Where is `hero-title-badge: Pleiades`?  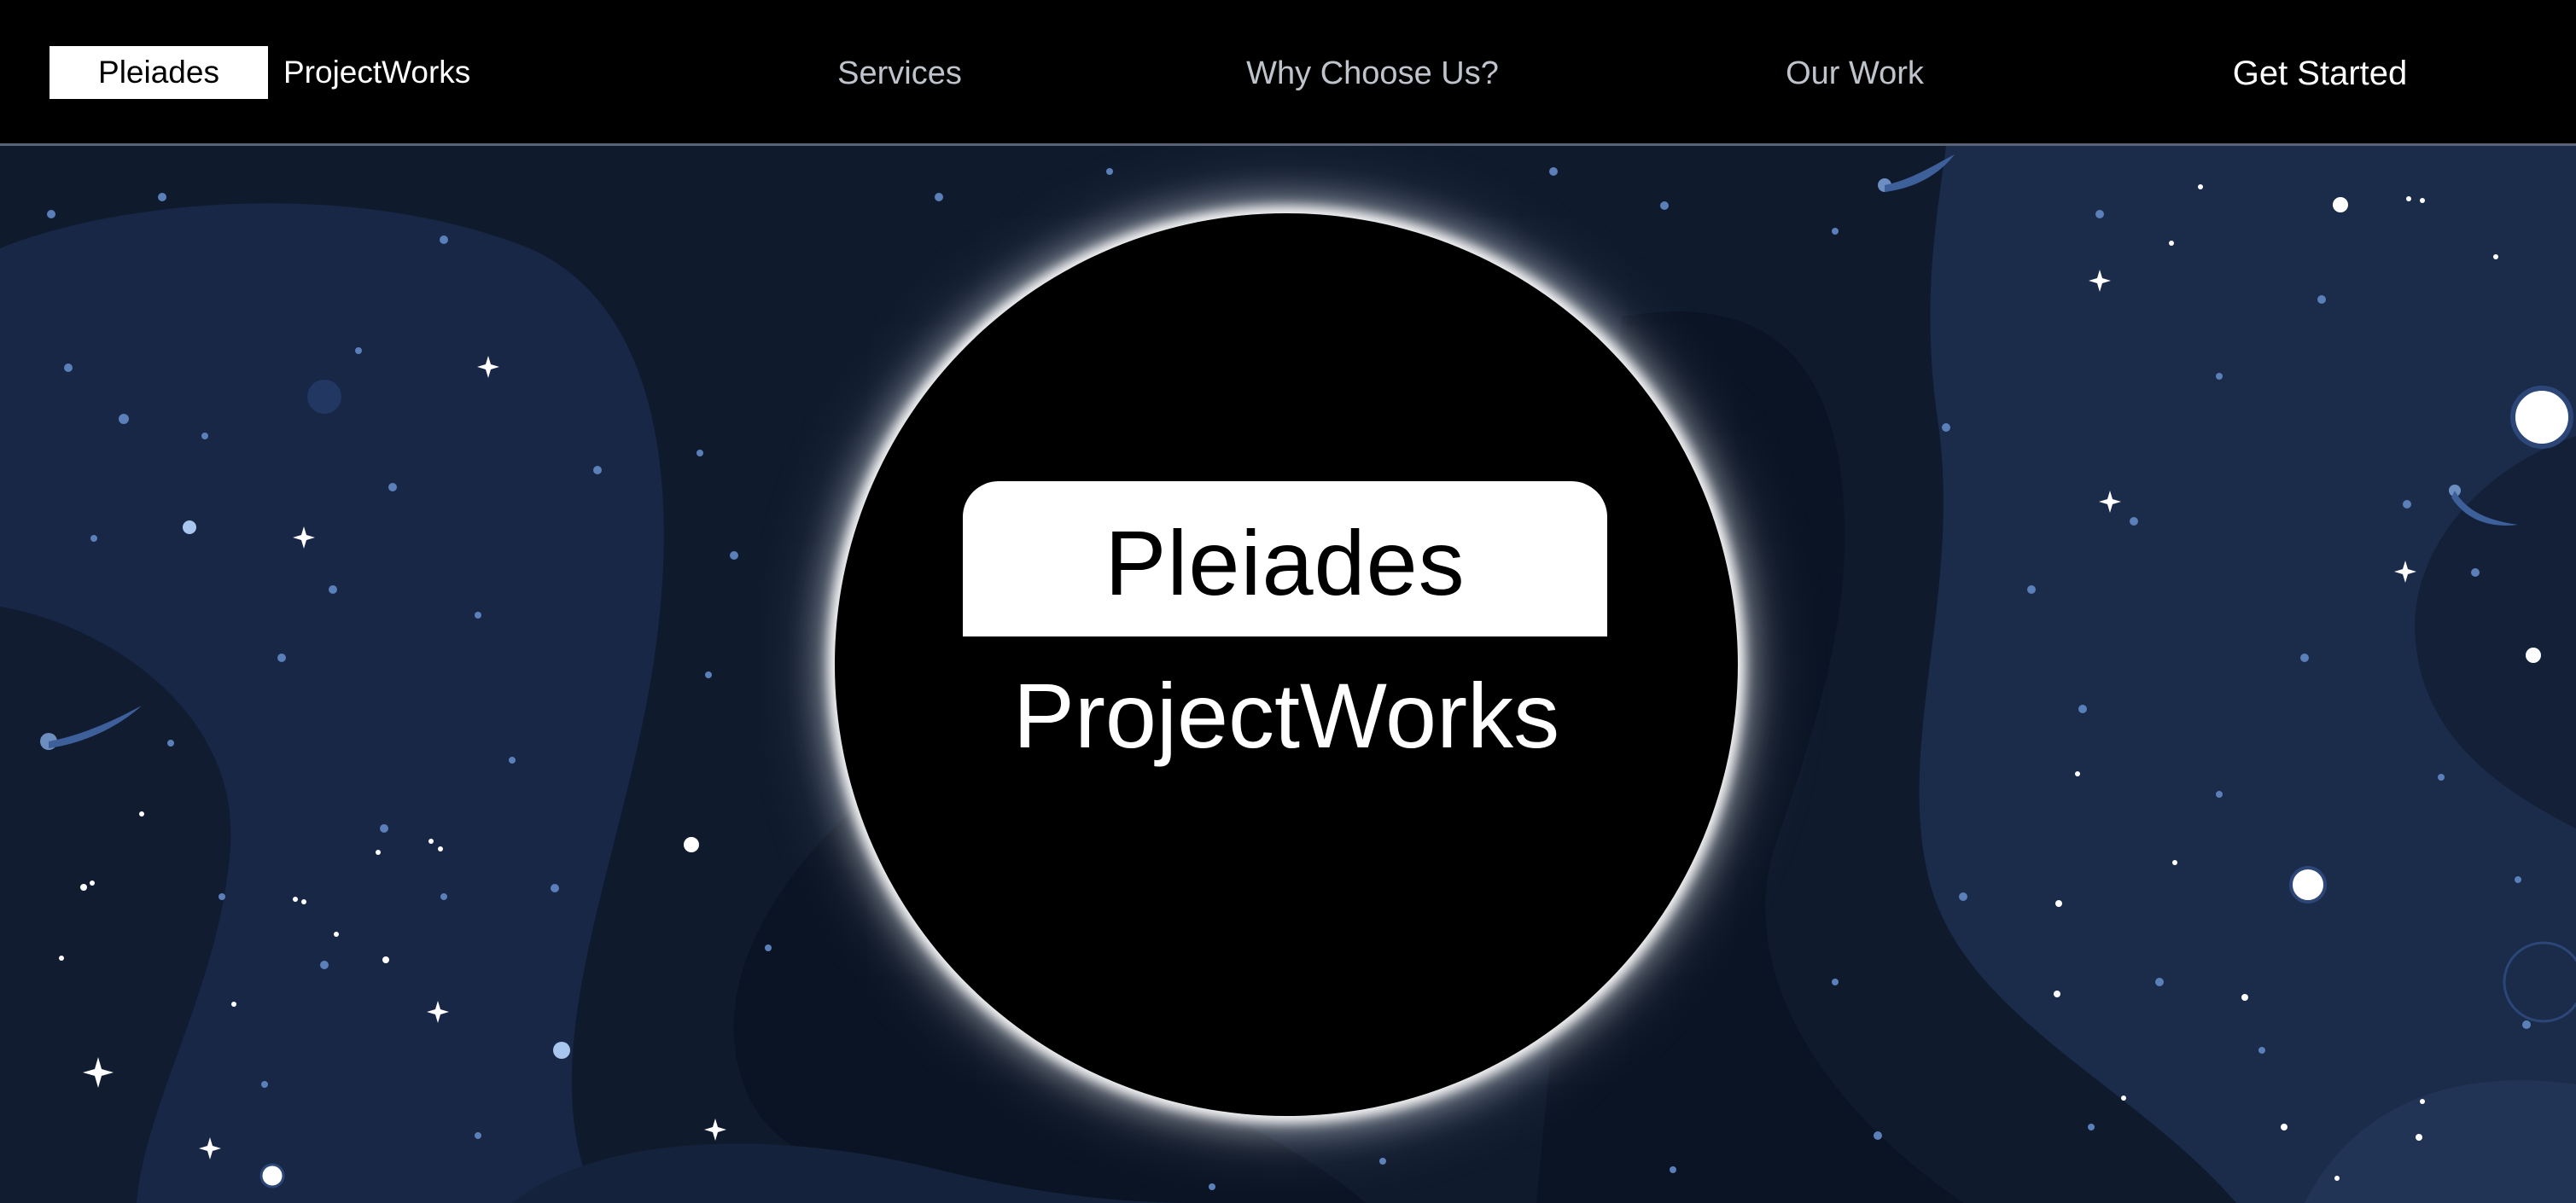
hero-title-badge: Pleiades is located at coordinates (1285, 558).